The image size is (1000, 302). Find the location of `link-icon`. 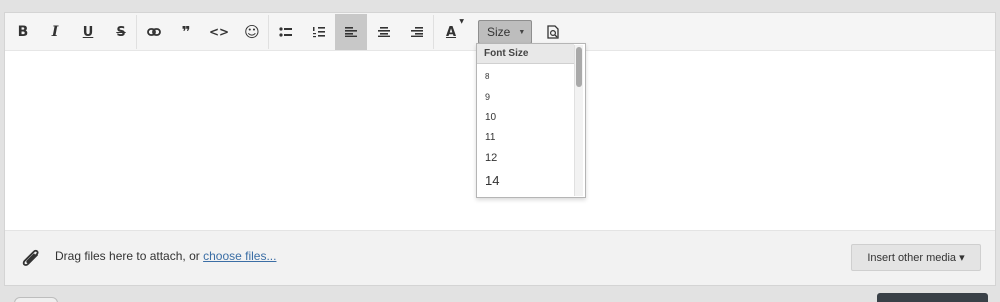

link-icon is located at coordinates (154, 32).